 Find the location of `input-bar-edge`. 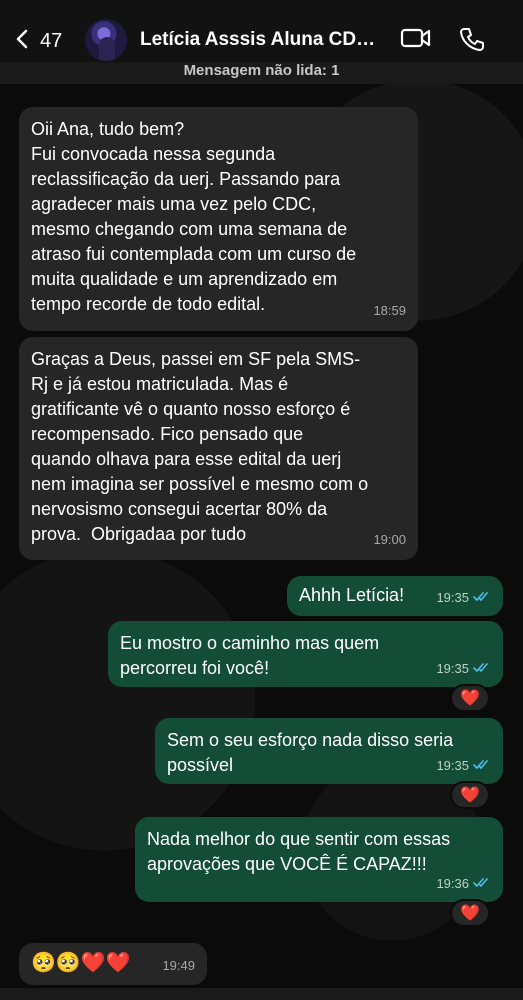

input-bar-edge is located at coordinates (261, 994).